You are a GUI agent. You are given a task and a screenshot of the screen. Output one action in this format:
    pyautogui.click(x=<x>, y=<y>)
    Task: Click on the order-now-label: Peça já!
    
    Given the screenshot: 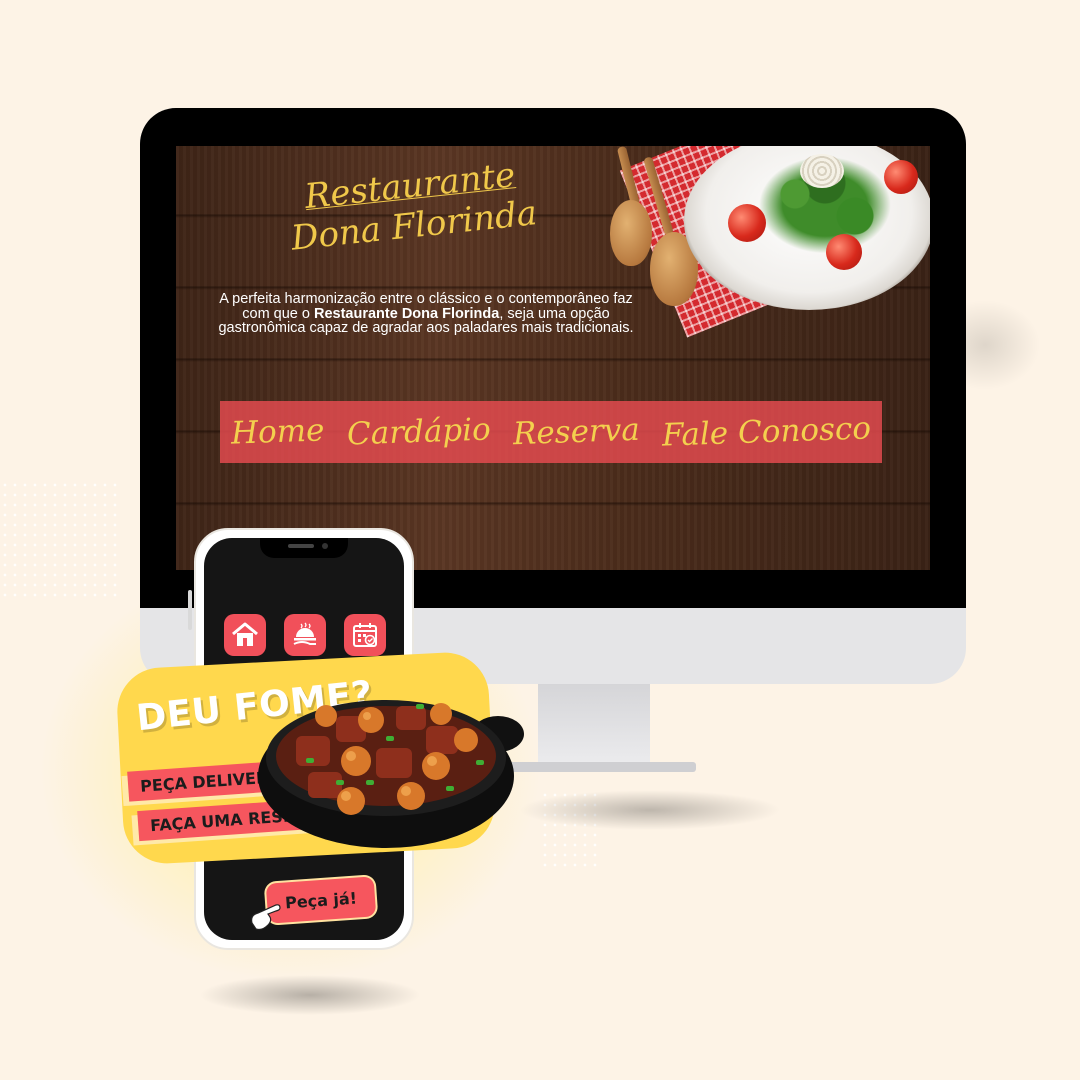 What is the action you would take?
    pyautogui.click(x=321, y=900)
    